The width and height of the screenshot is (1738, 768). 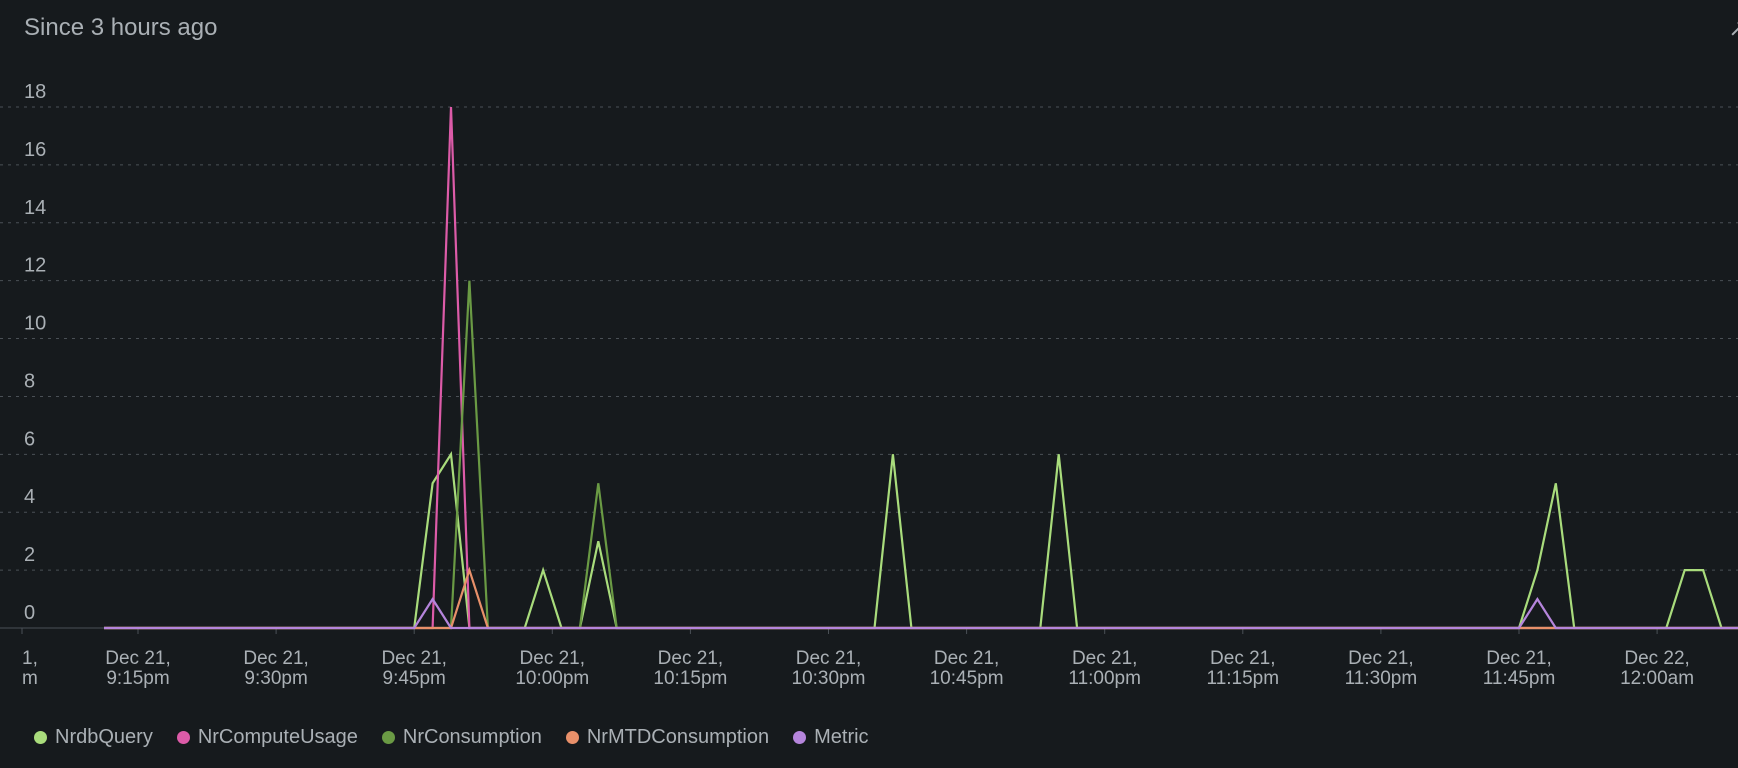 I want to click on x-tick-label-time: 9:15pm, so click(x=137, y=678).